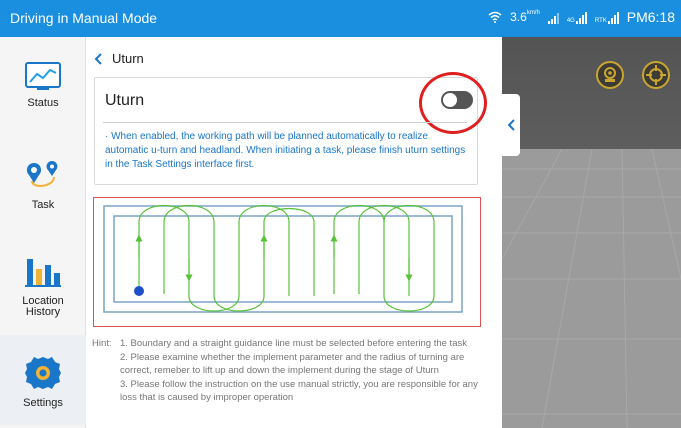 Image resolution: width=681 pixels, height=428 pixels. Describe the element at coordinates (139, 291) in the screenshot. I see `start-point-marker` at that location.